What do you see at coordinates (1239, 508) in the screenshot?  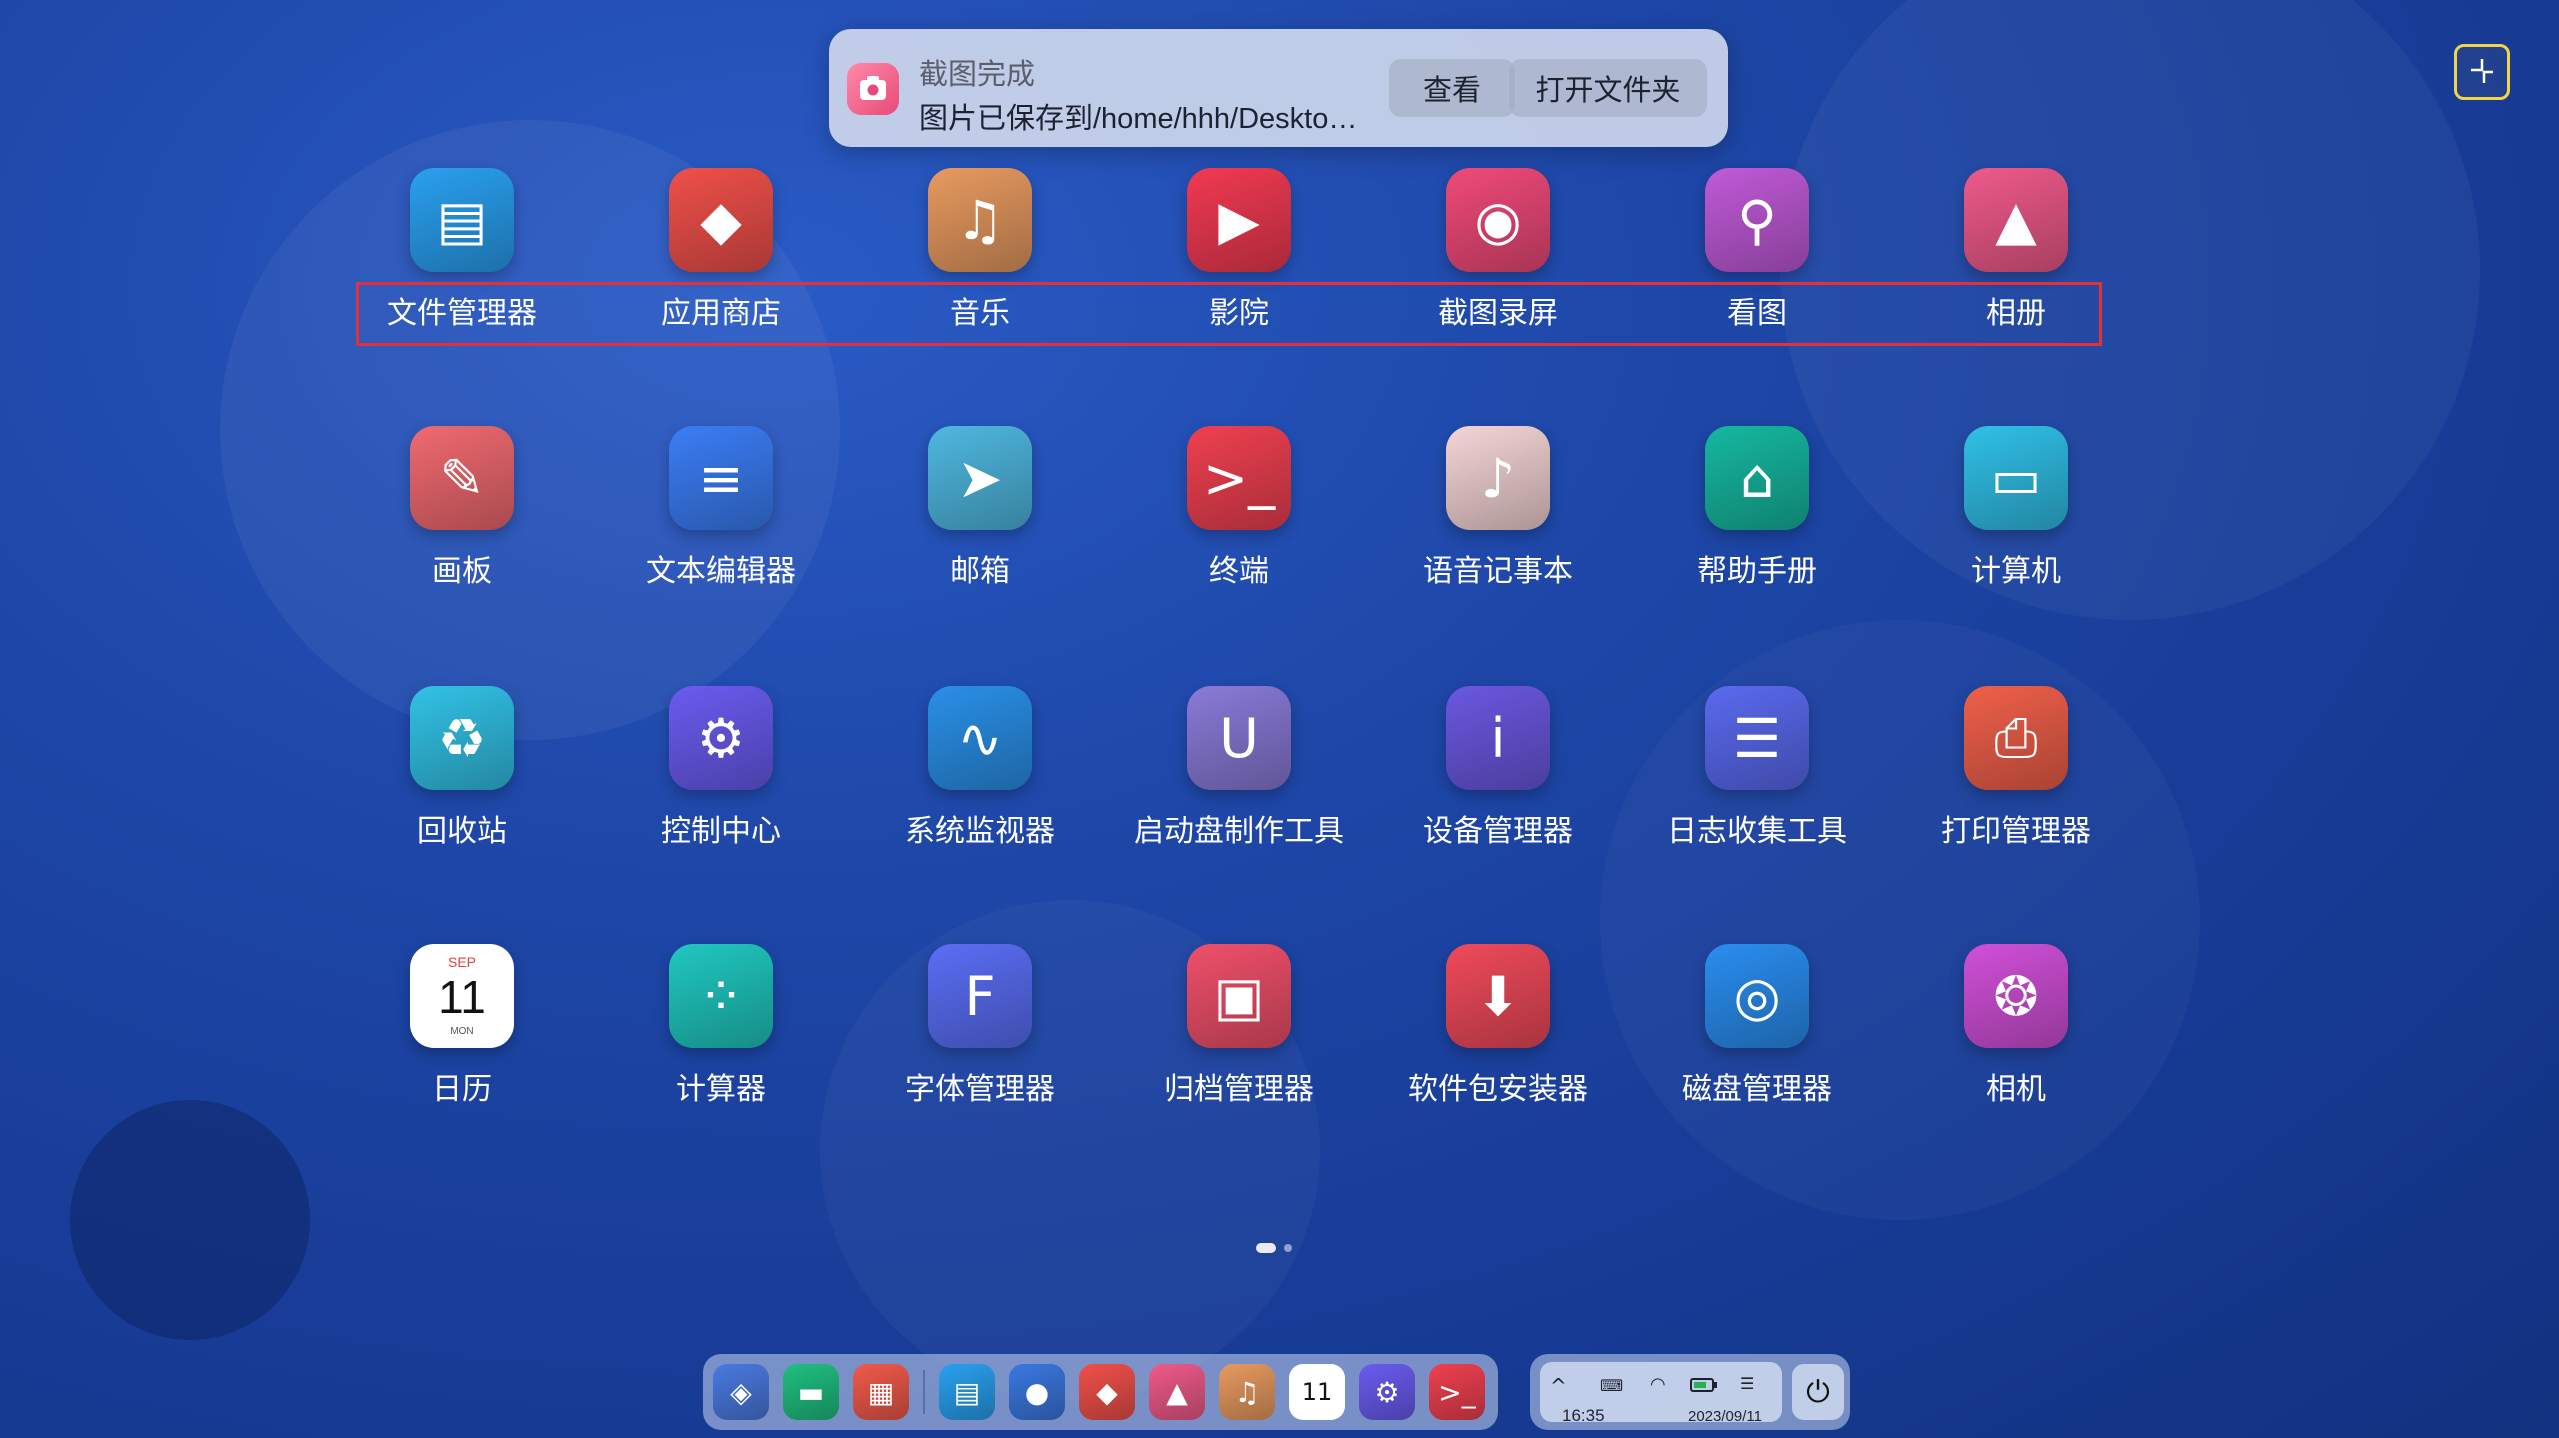 I see `app-terminal: >_ 终端` at bounding box center [1239, 508].